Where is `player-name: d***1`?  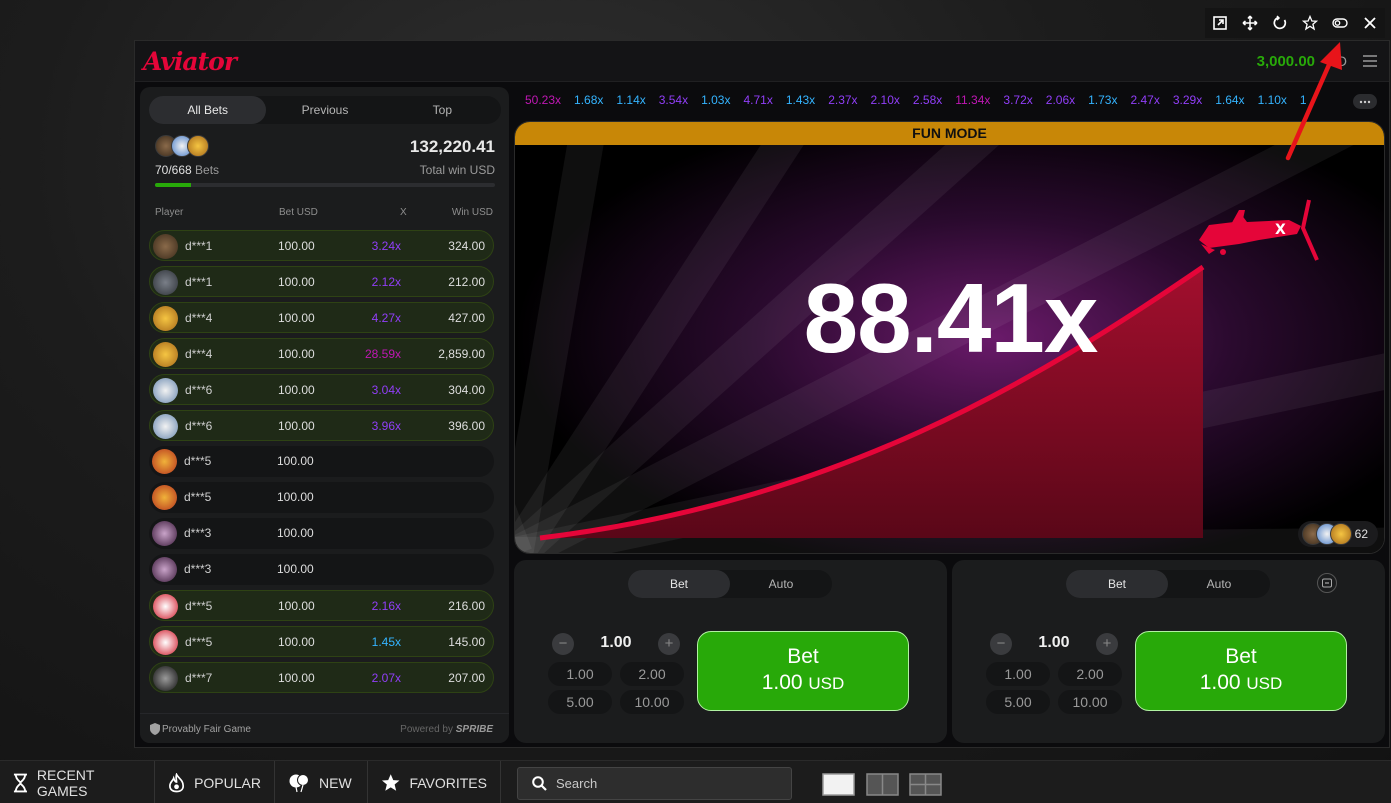 player-name: d***1 is located at coordinates (199, 246).